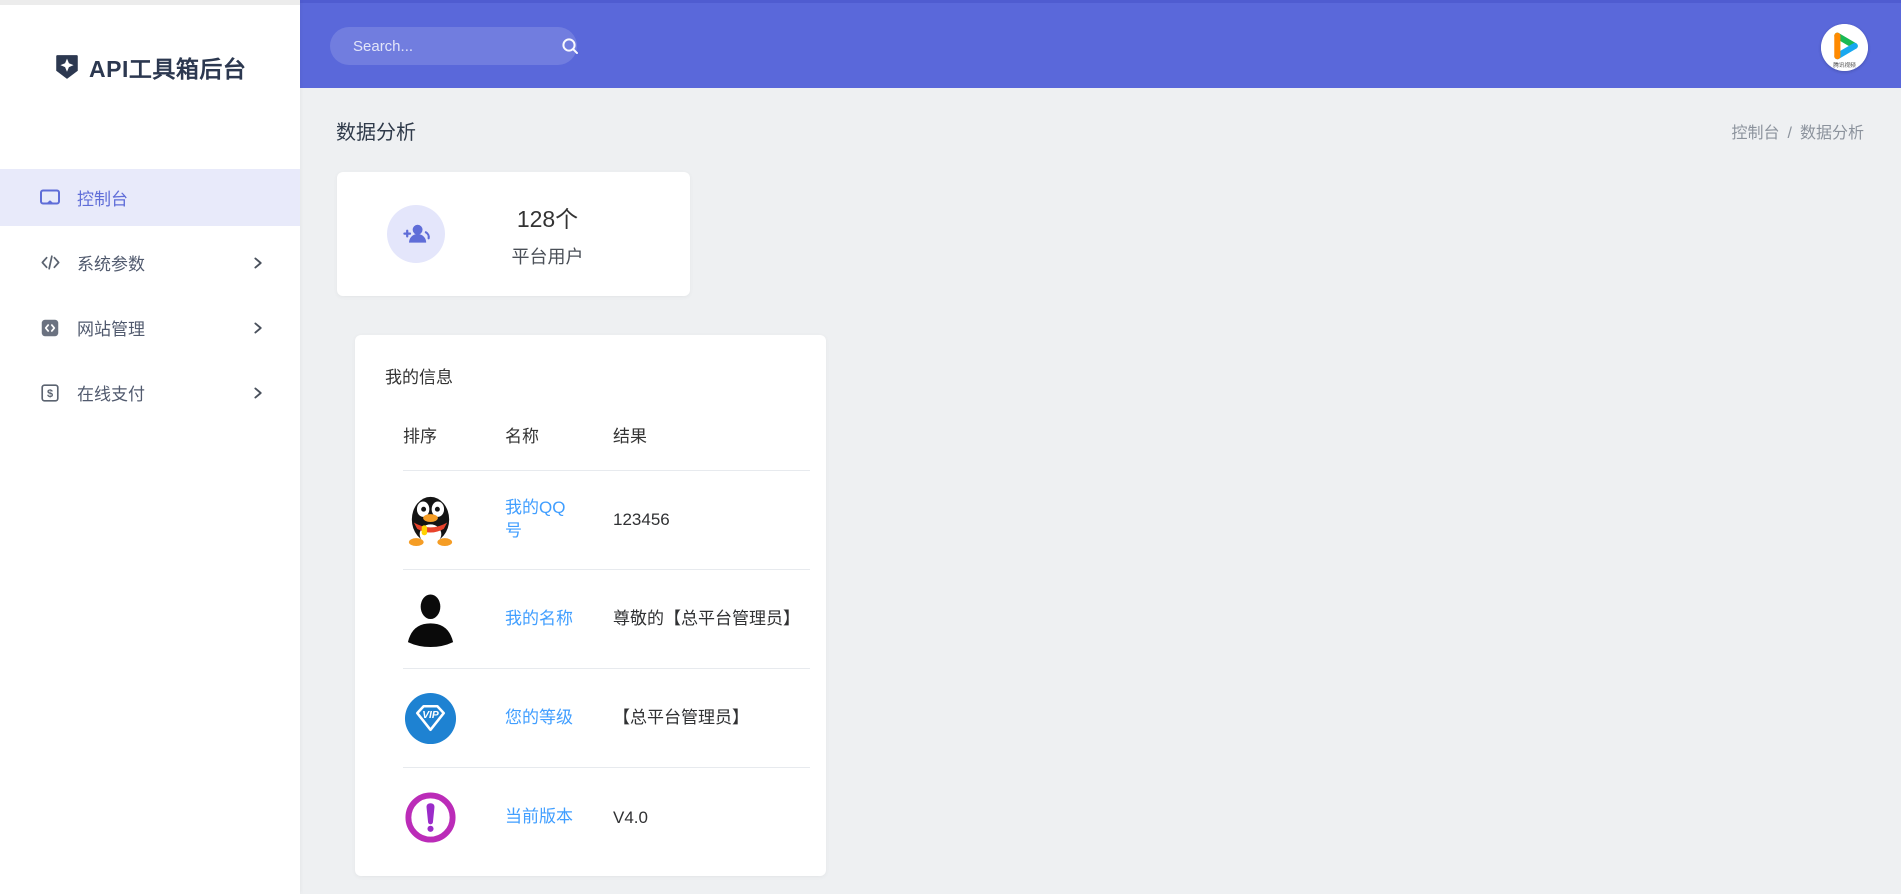  What do you see at coordinates (606, 619) in the screenshot?
I see `table-row-name: 我的名称 尊敬的【总平台管理员】` at bounding box center [606, 619].